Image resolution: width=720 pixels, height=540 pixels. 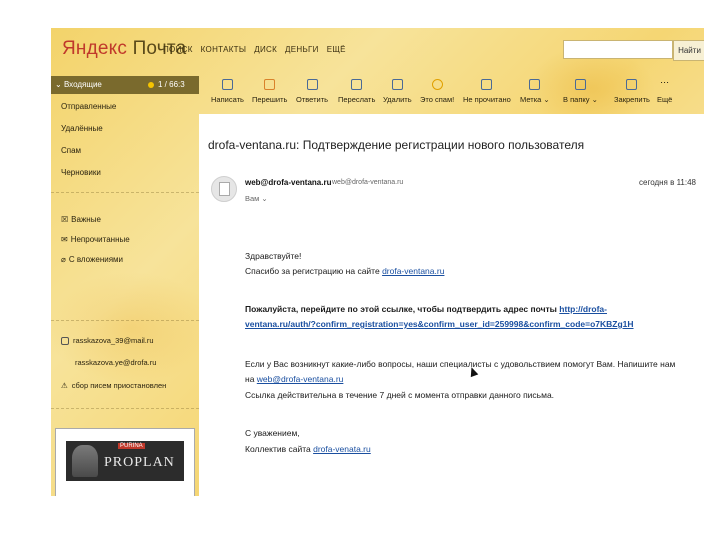 I want to click on questions-line-2: на web@drofa-ventana.ru, so click(x=294, y=379).